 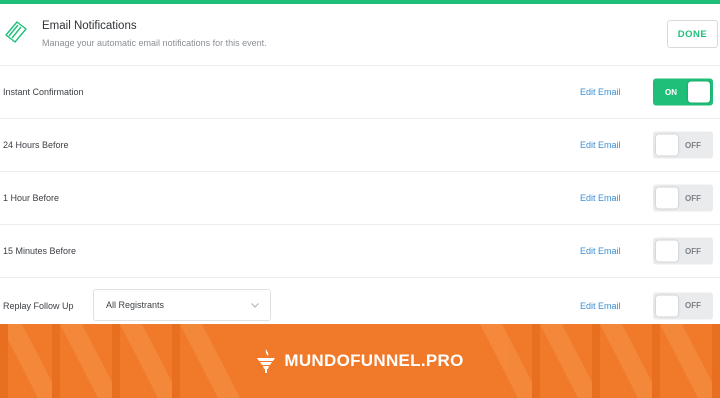 I want to click on toggle-state-label: ON, so click(x=671, y=92).